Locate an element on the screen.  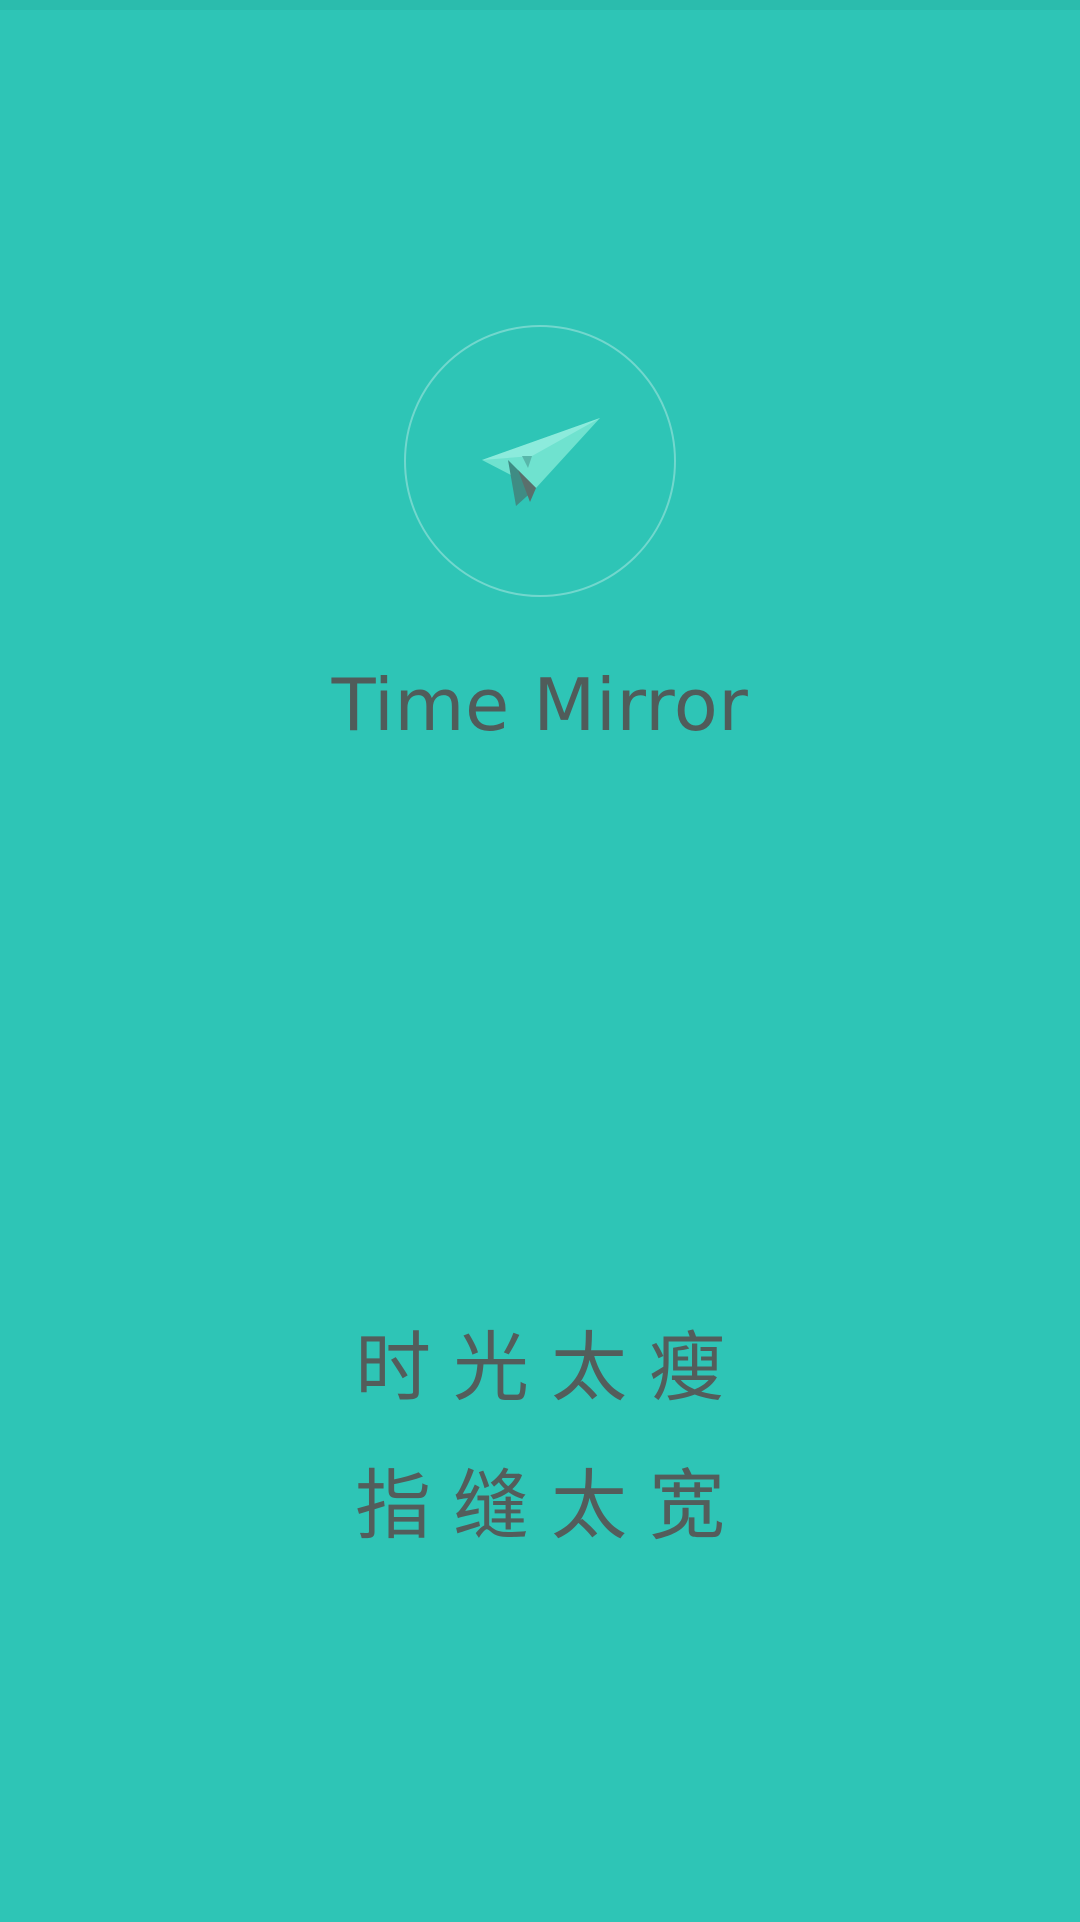
paper-plane-icon is located at coordinates (541, 462).